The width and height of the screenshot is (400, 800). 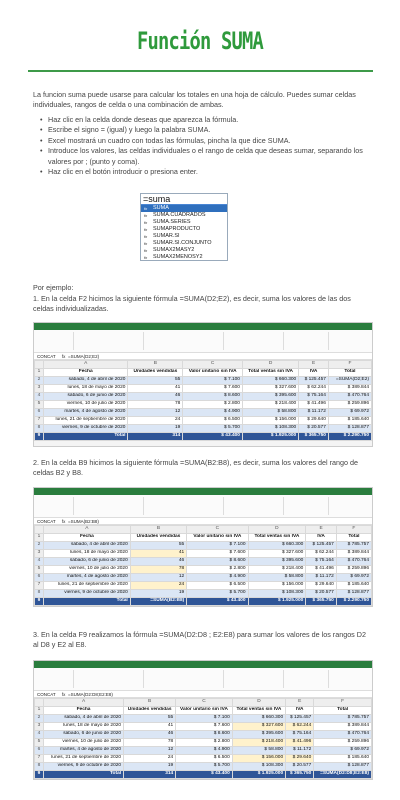 I want to click on formula-bar: CONCAT fx =SUMA(D2:D8;E2:E8), so click(x=203, y=694).